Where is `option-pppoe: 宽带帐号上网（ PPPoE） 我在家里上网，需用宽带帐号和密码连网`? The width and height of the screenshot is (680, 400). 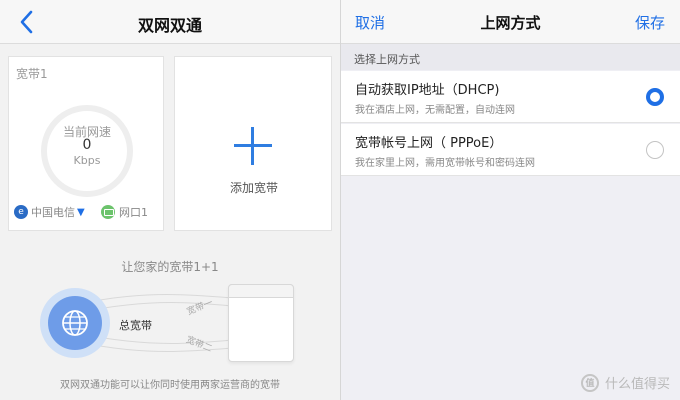 option-pppoe: 宽带帐号上网（ PPPoE） 我在家里上网，需用宽带帐号和密码连网 is located at coordinates (510, 150).